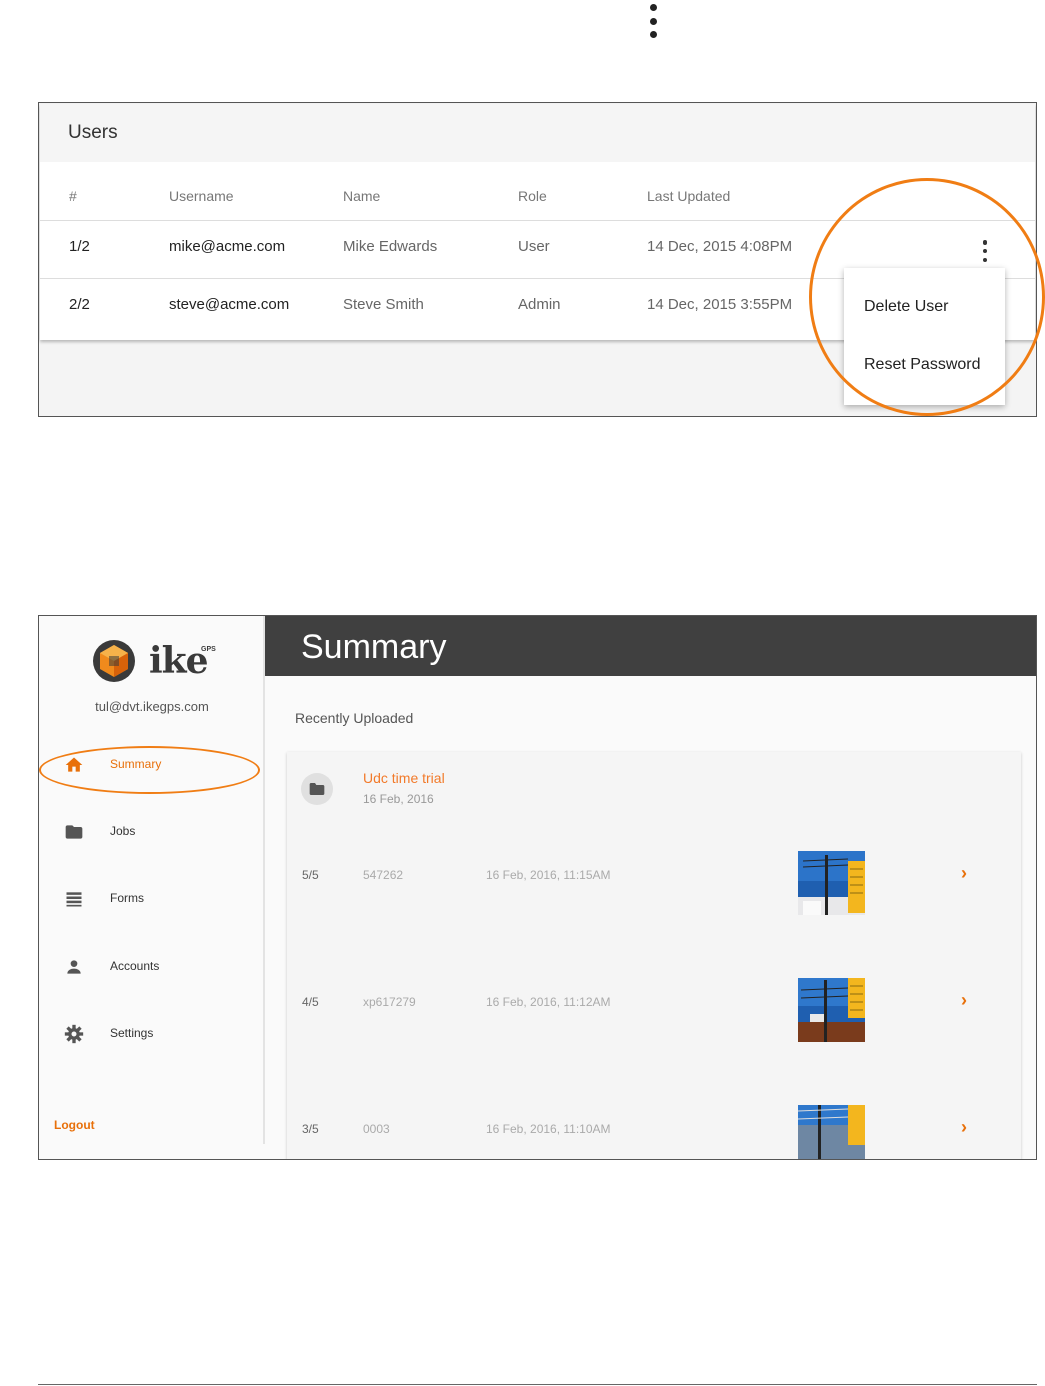 Image resolution: width=1045 pixels, height=1386 pixels. Describe the element at coordinates (310, 1129) in the screenshot. I see `entry-index: 3/5` at that location.